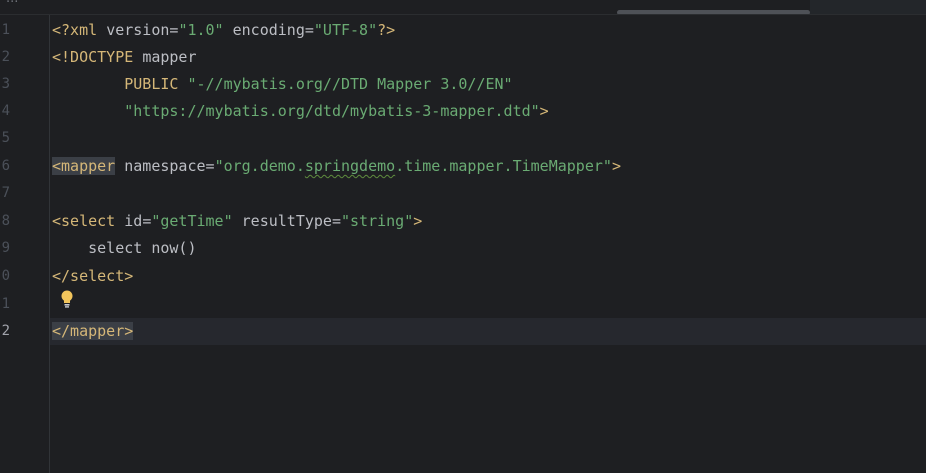 The image size is (926, 473). I want to click on typo-warning: springdemo, so click(350, 166).